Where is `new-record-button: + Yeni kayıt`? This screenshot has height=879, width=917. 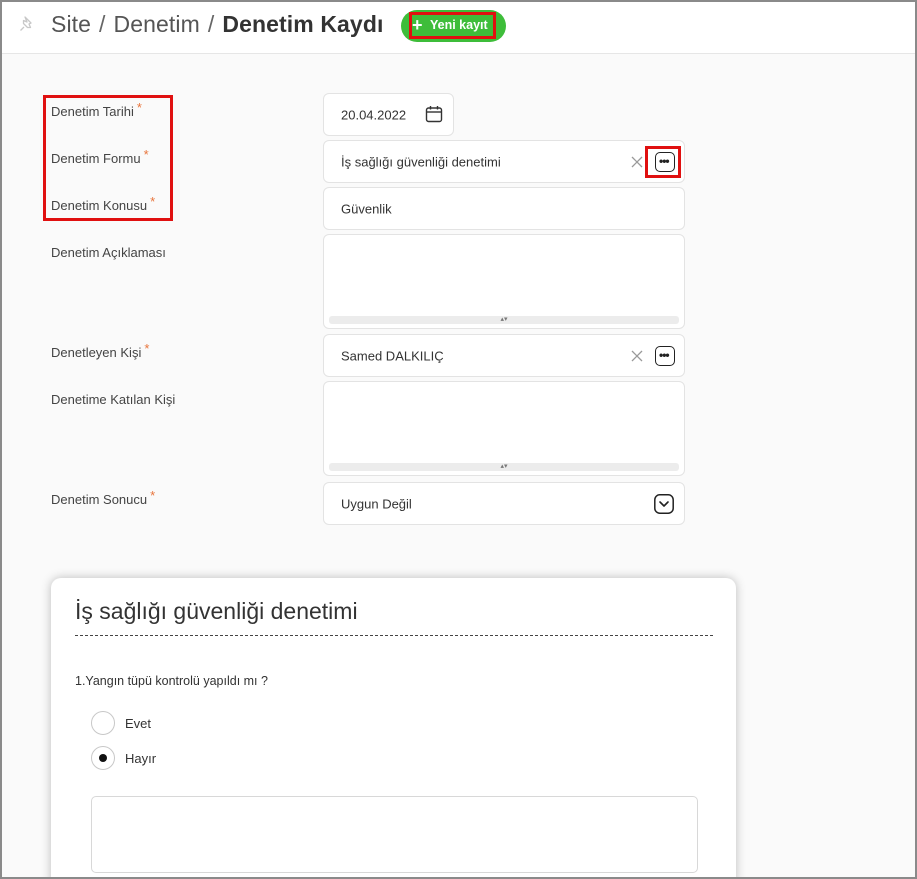 new-record-button: + Yeni kayıt is located at coordinates (453, 26).